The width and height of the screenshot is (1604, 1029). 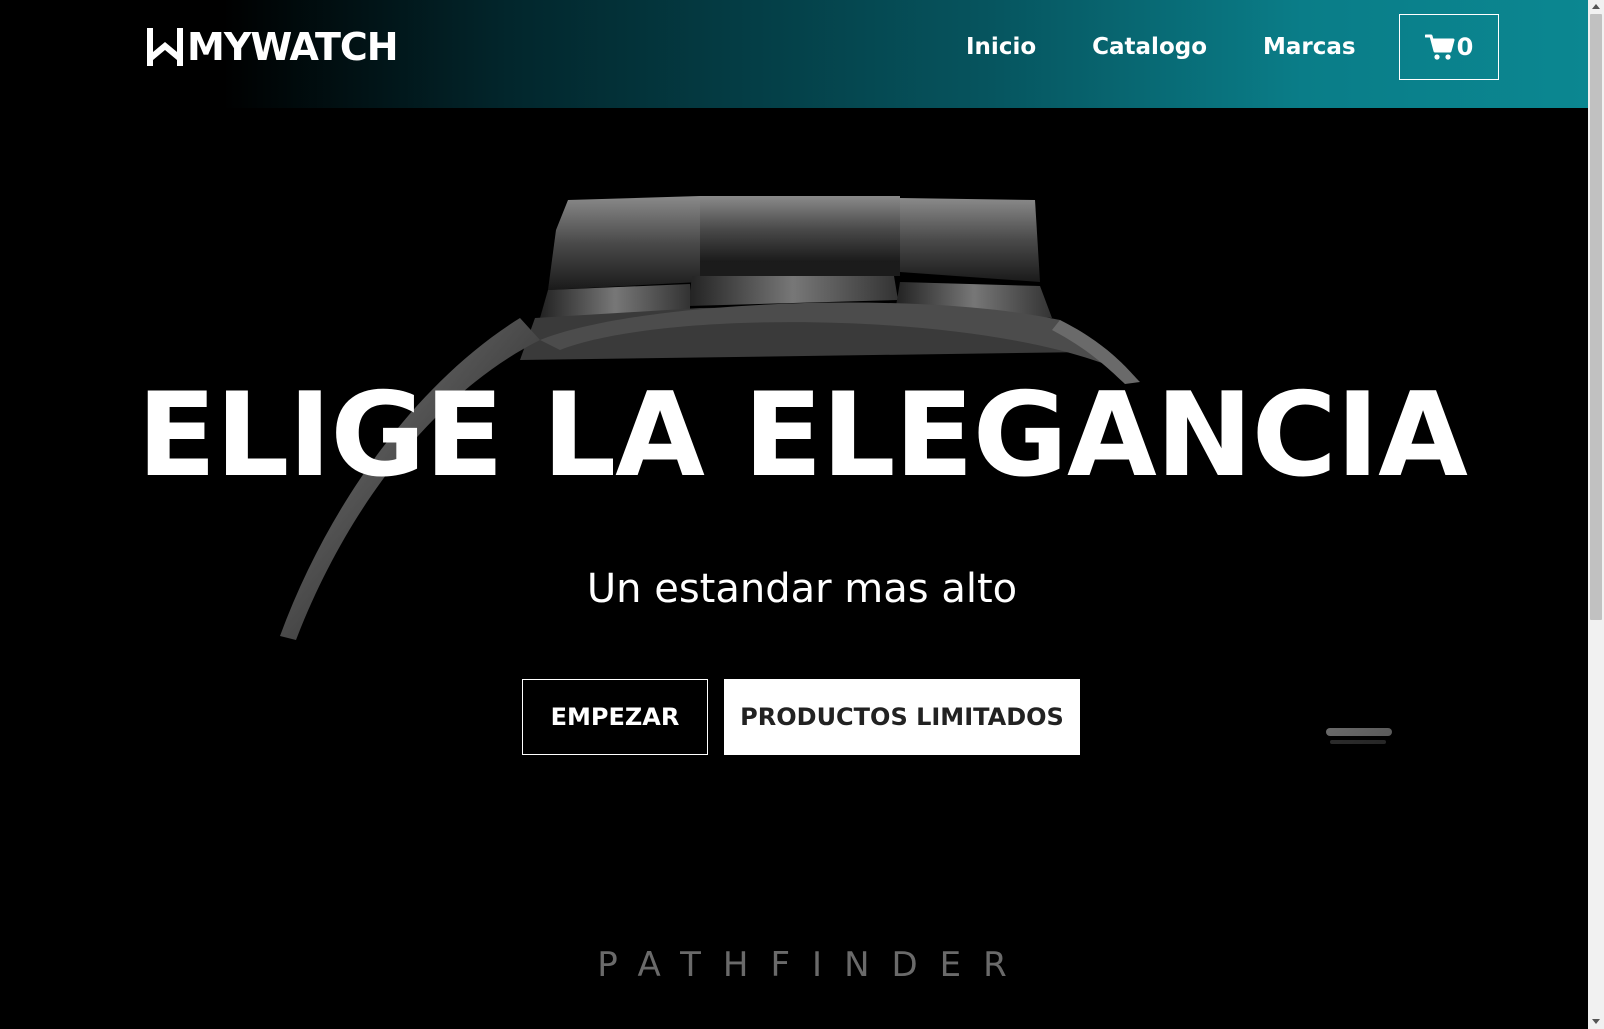 I want to click on scroll-thumb, so click(x=1596, y=317).